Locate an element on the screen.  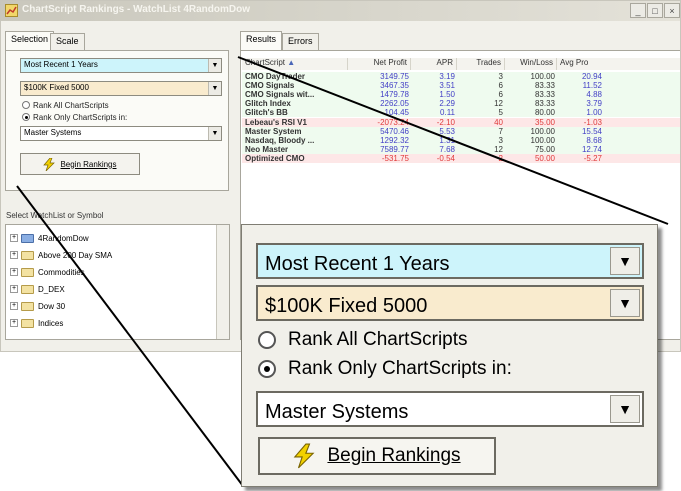
rank-only-label: Rank Only ChartScripts in: is located at coordinates (400, 368).